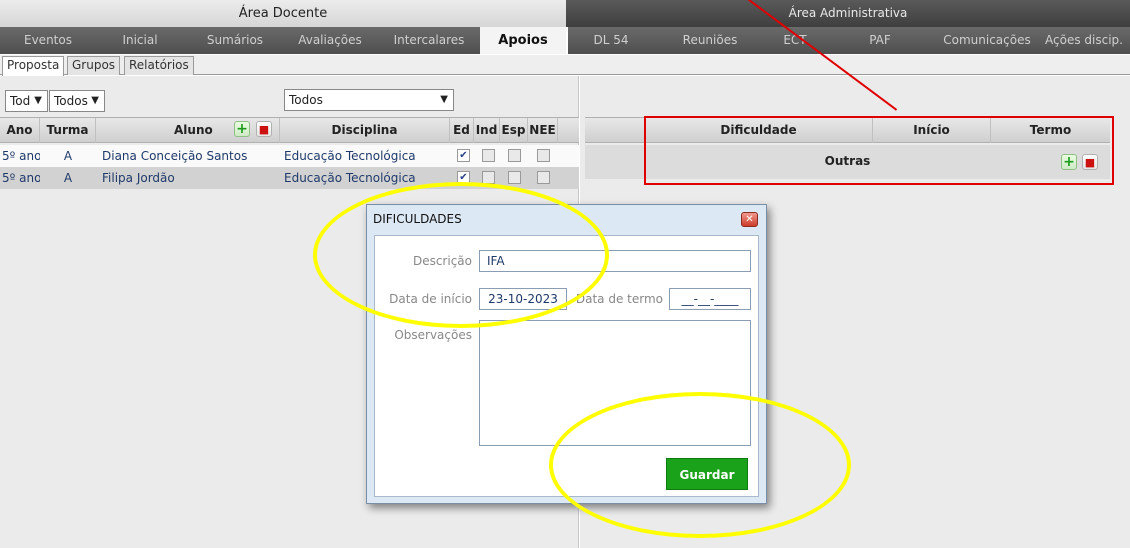 This screenshot has width=1130, height=548. I want to click on disciplina-filter-select: Todos ▼, so click(369, 100).